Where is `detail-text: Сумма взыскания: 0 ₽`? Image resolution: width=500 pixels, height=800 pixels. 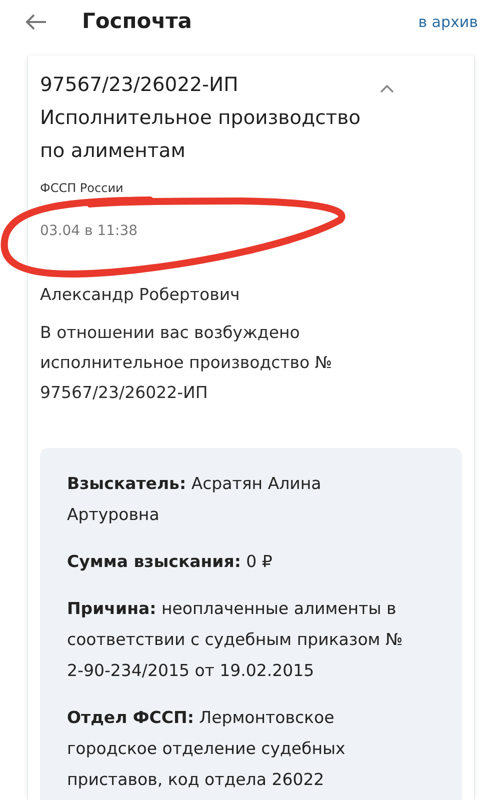 detail-text: Сумма взыскания: 0 ₽ is located at coordinates (170, 562).